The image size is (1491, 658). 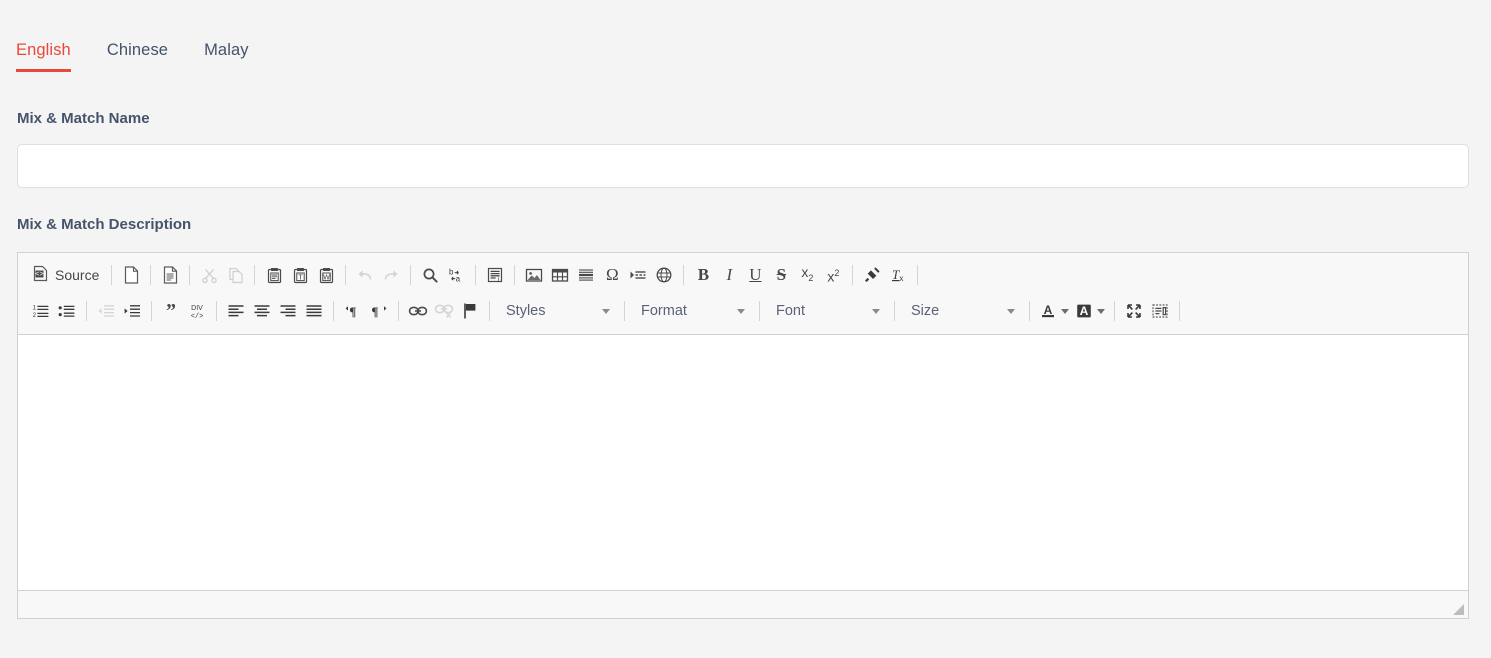 I want to click on show-blocks-icon, so click(x=1160, y=311).